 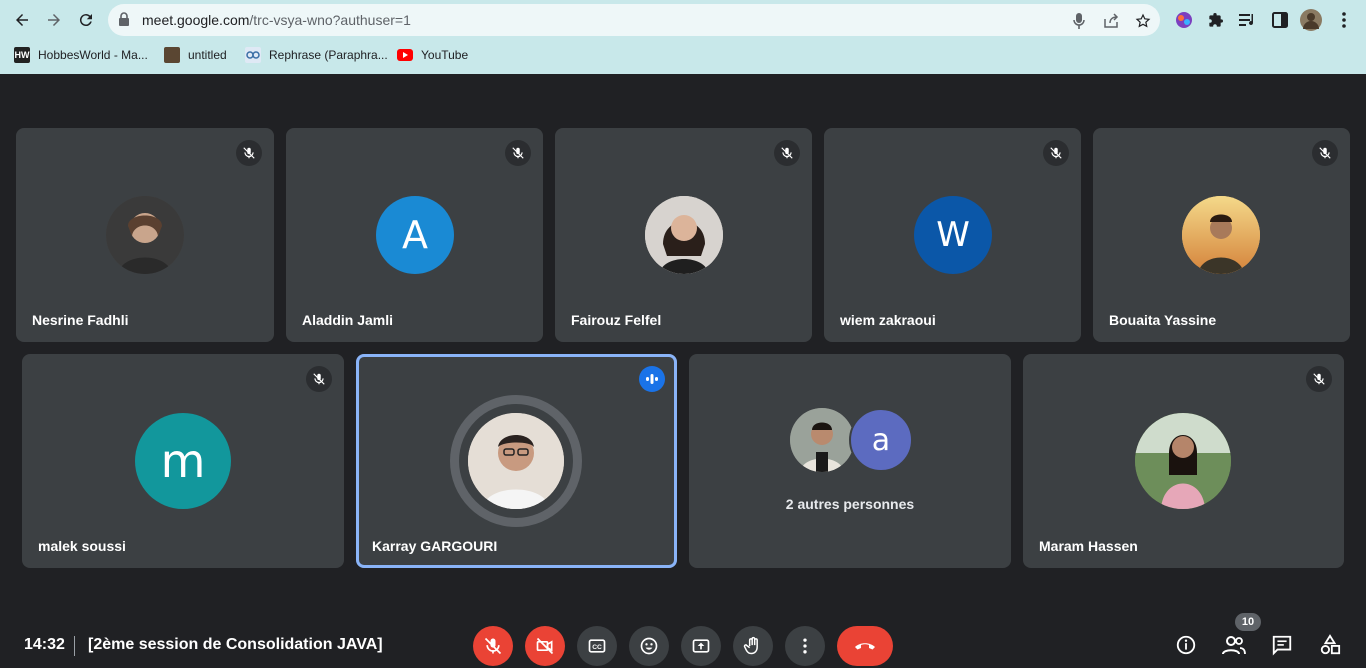 I want to click on chat-button, so click(x=1282, y=645).